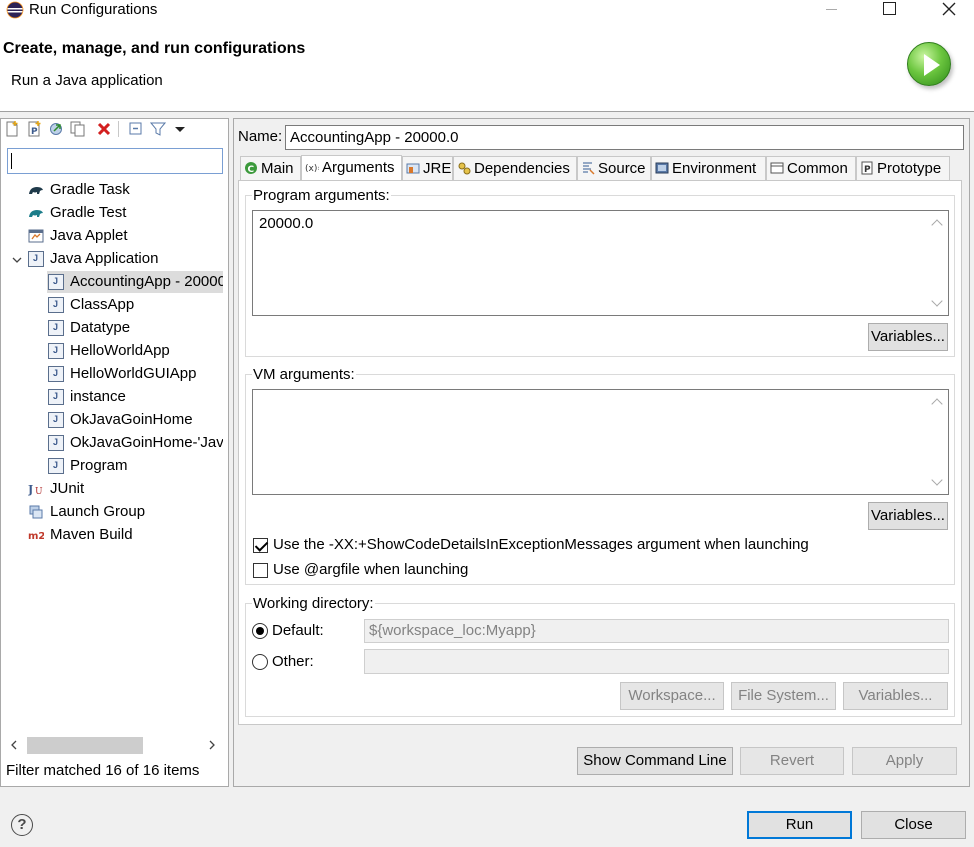  Describe the element at coordinates (624, 137) in the screenshot. I see `name-input: AccountingApp - 20000.0` at that location.